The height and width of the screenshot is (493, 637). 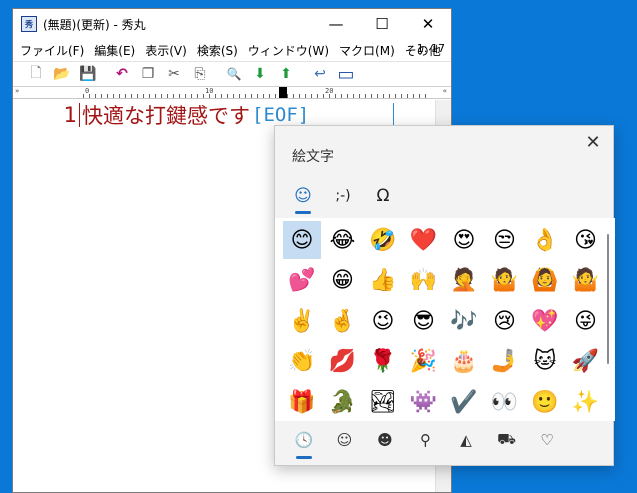 What do you see at coordinates (283, 92) in the screenshot?
I see `ruler-cursor-marker` at bounding box center [283, 92].